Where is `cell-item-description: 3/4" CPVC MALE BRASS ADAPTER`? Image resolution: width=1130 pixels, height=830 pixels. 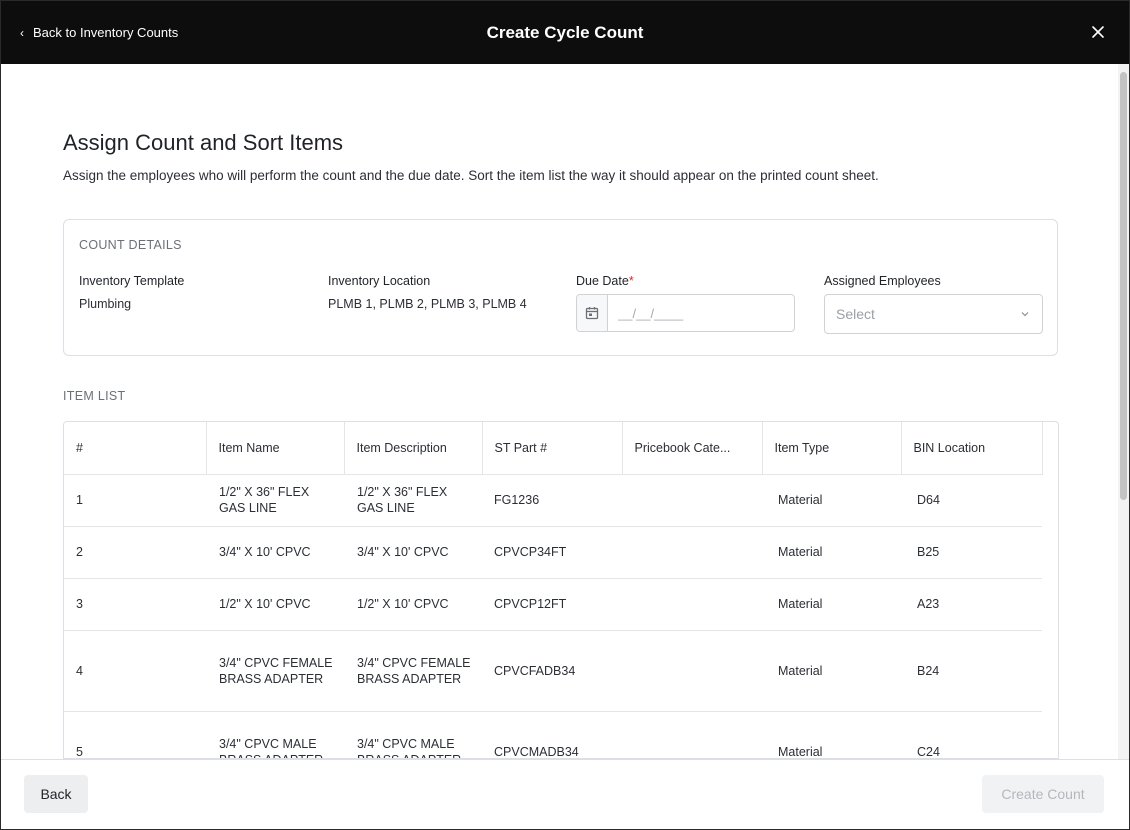
cell-item-description: 3/4" CPVC MALE BRASS ADAPTER is located at coordinates (413, 734).